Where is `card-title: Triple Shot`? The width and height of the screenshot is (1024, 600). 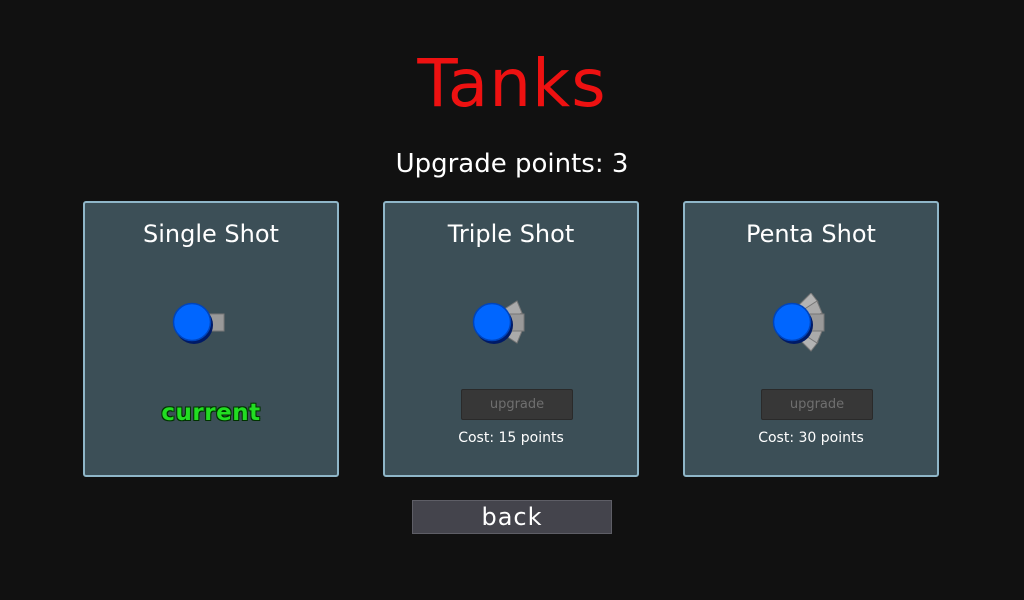
card-title: Triple Shot is located at coordinates (511, 234).